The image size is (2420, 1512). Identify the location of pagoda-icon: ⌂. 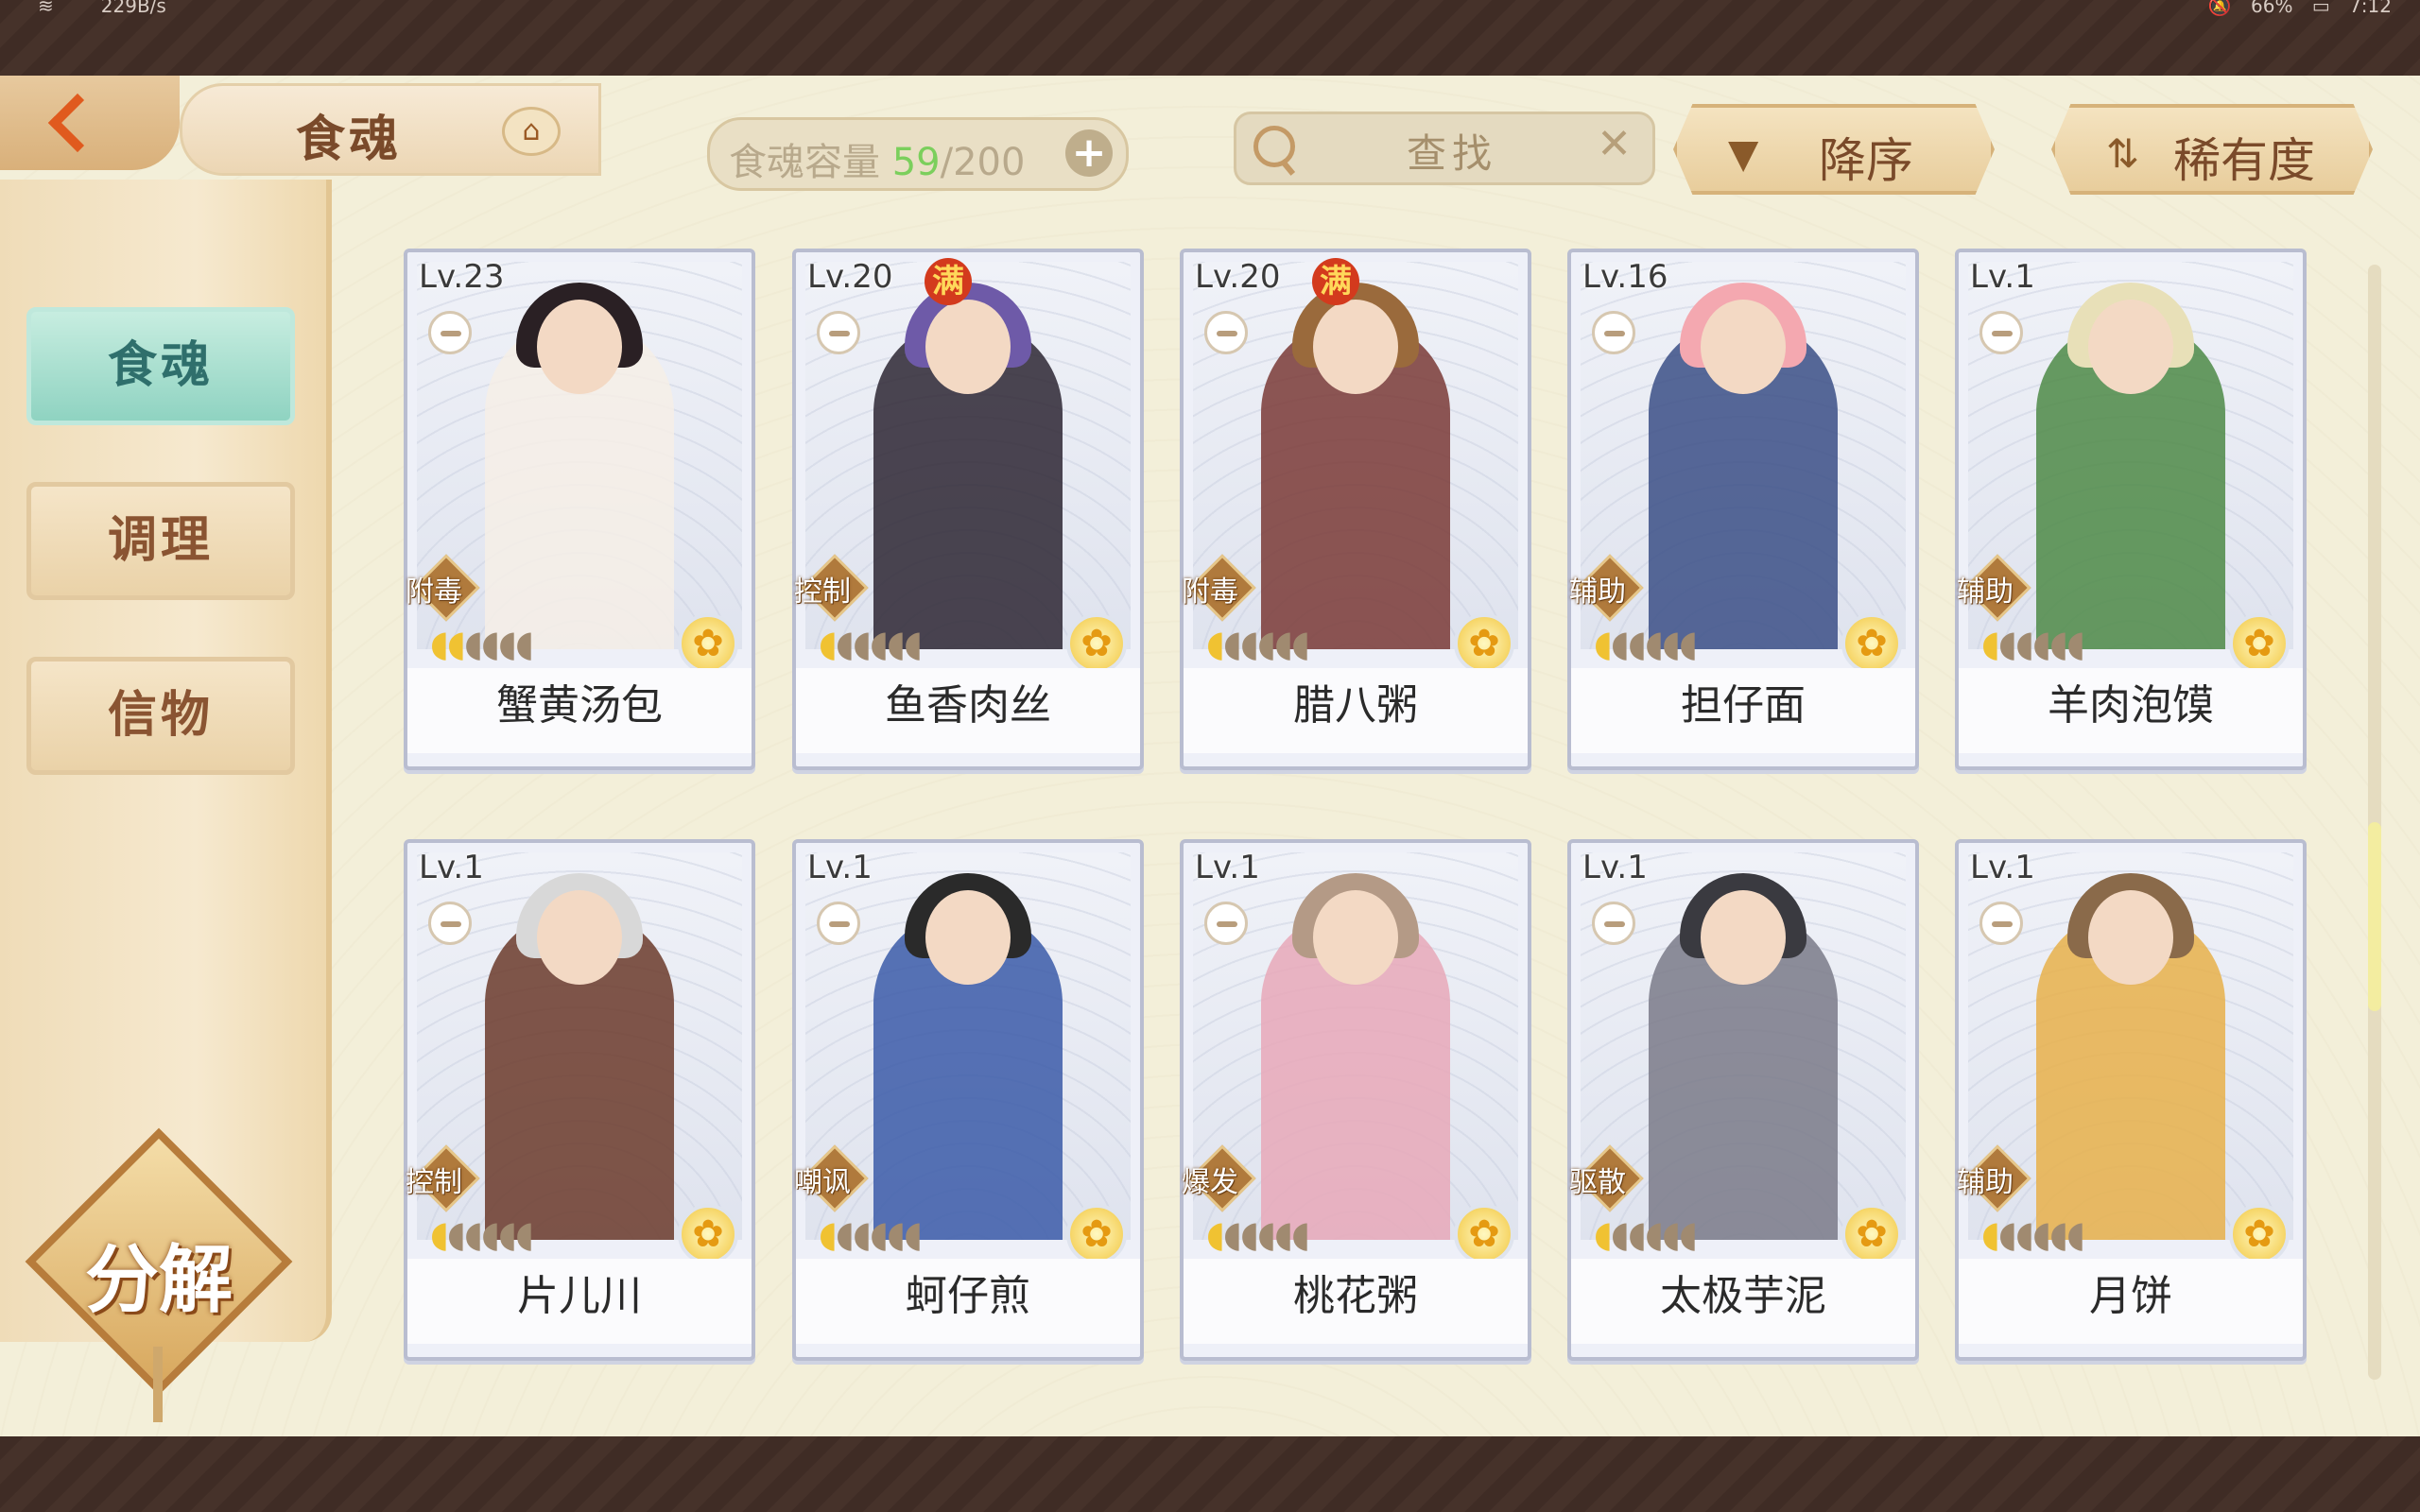
(531, 131).